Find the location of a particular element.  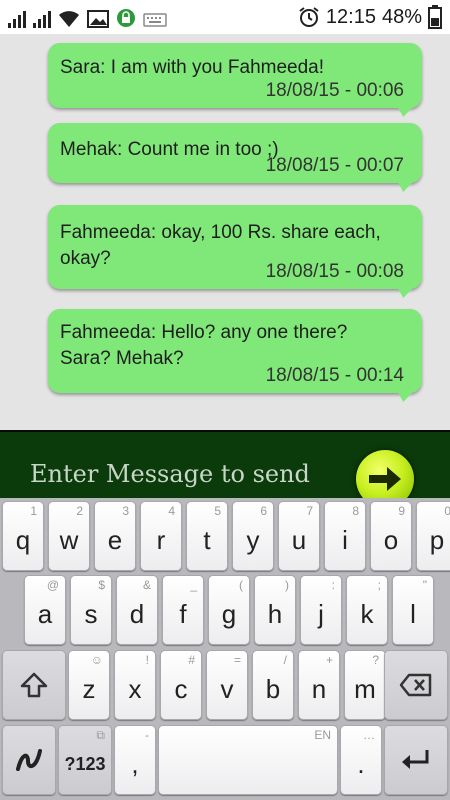

key-label: l is located at coordinates (413, 613).